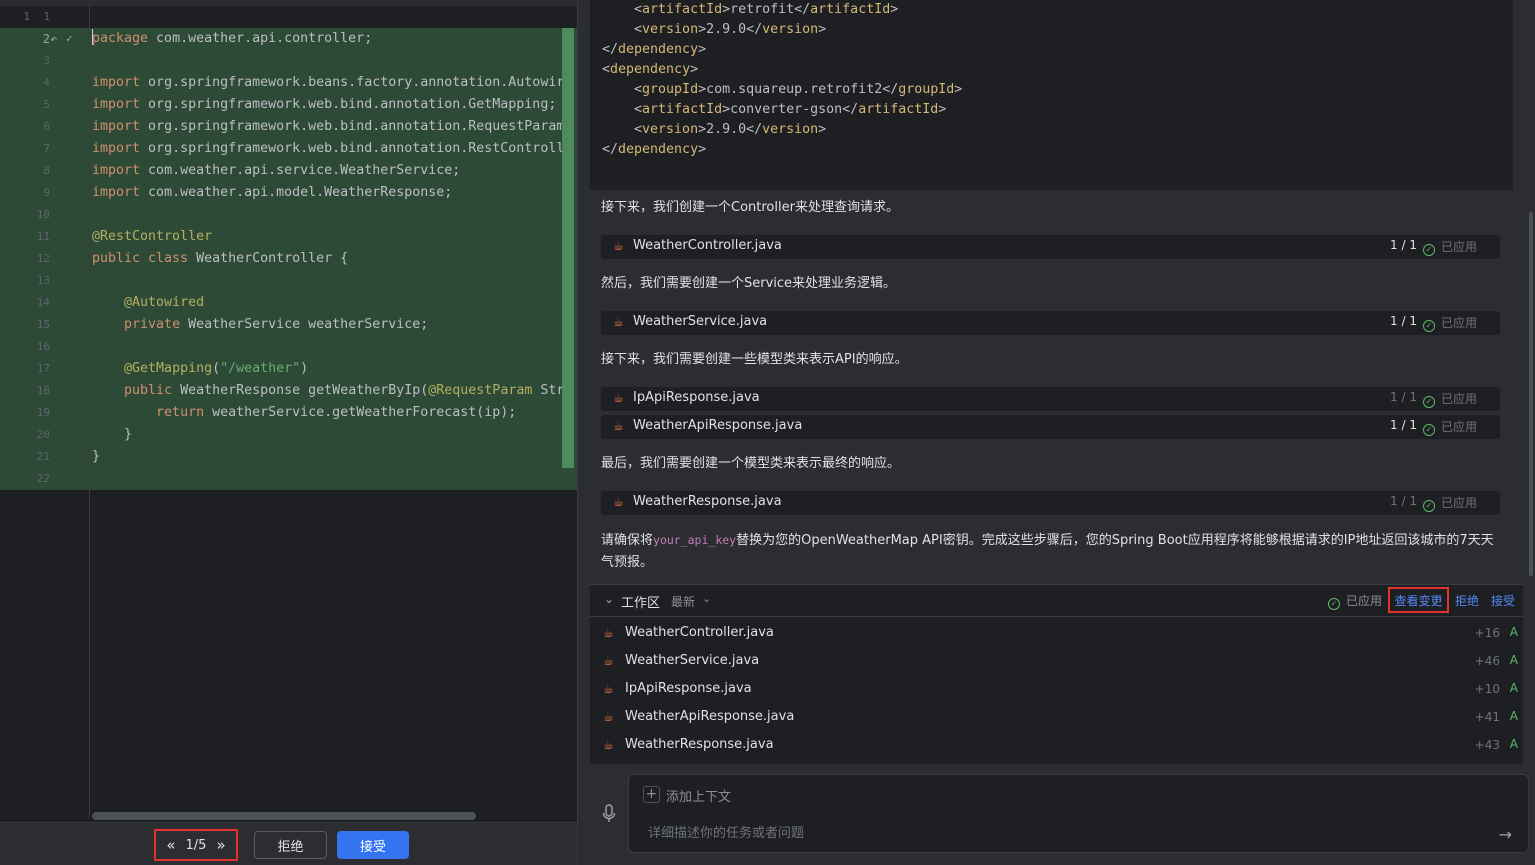  I want to click on new-line-number: 4, so click(46, 82).